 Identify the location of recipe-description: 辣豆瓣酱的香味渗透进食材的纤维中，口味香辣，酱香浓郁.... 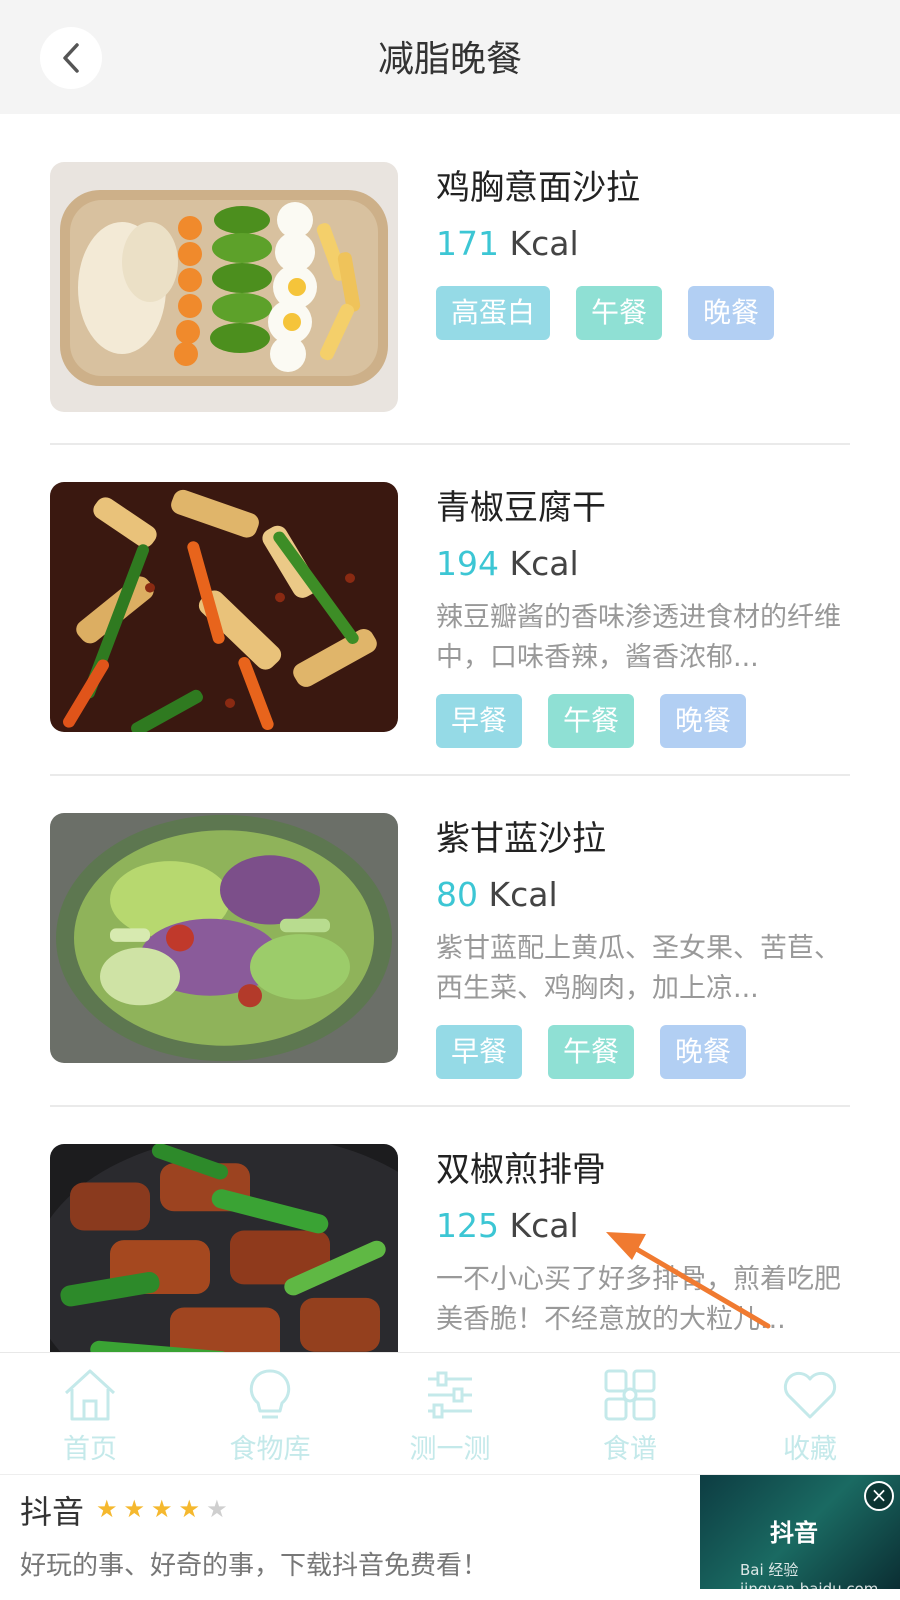
(638, 637).